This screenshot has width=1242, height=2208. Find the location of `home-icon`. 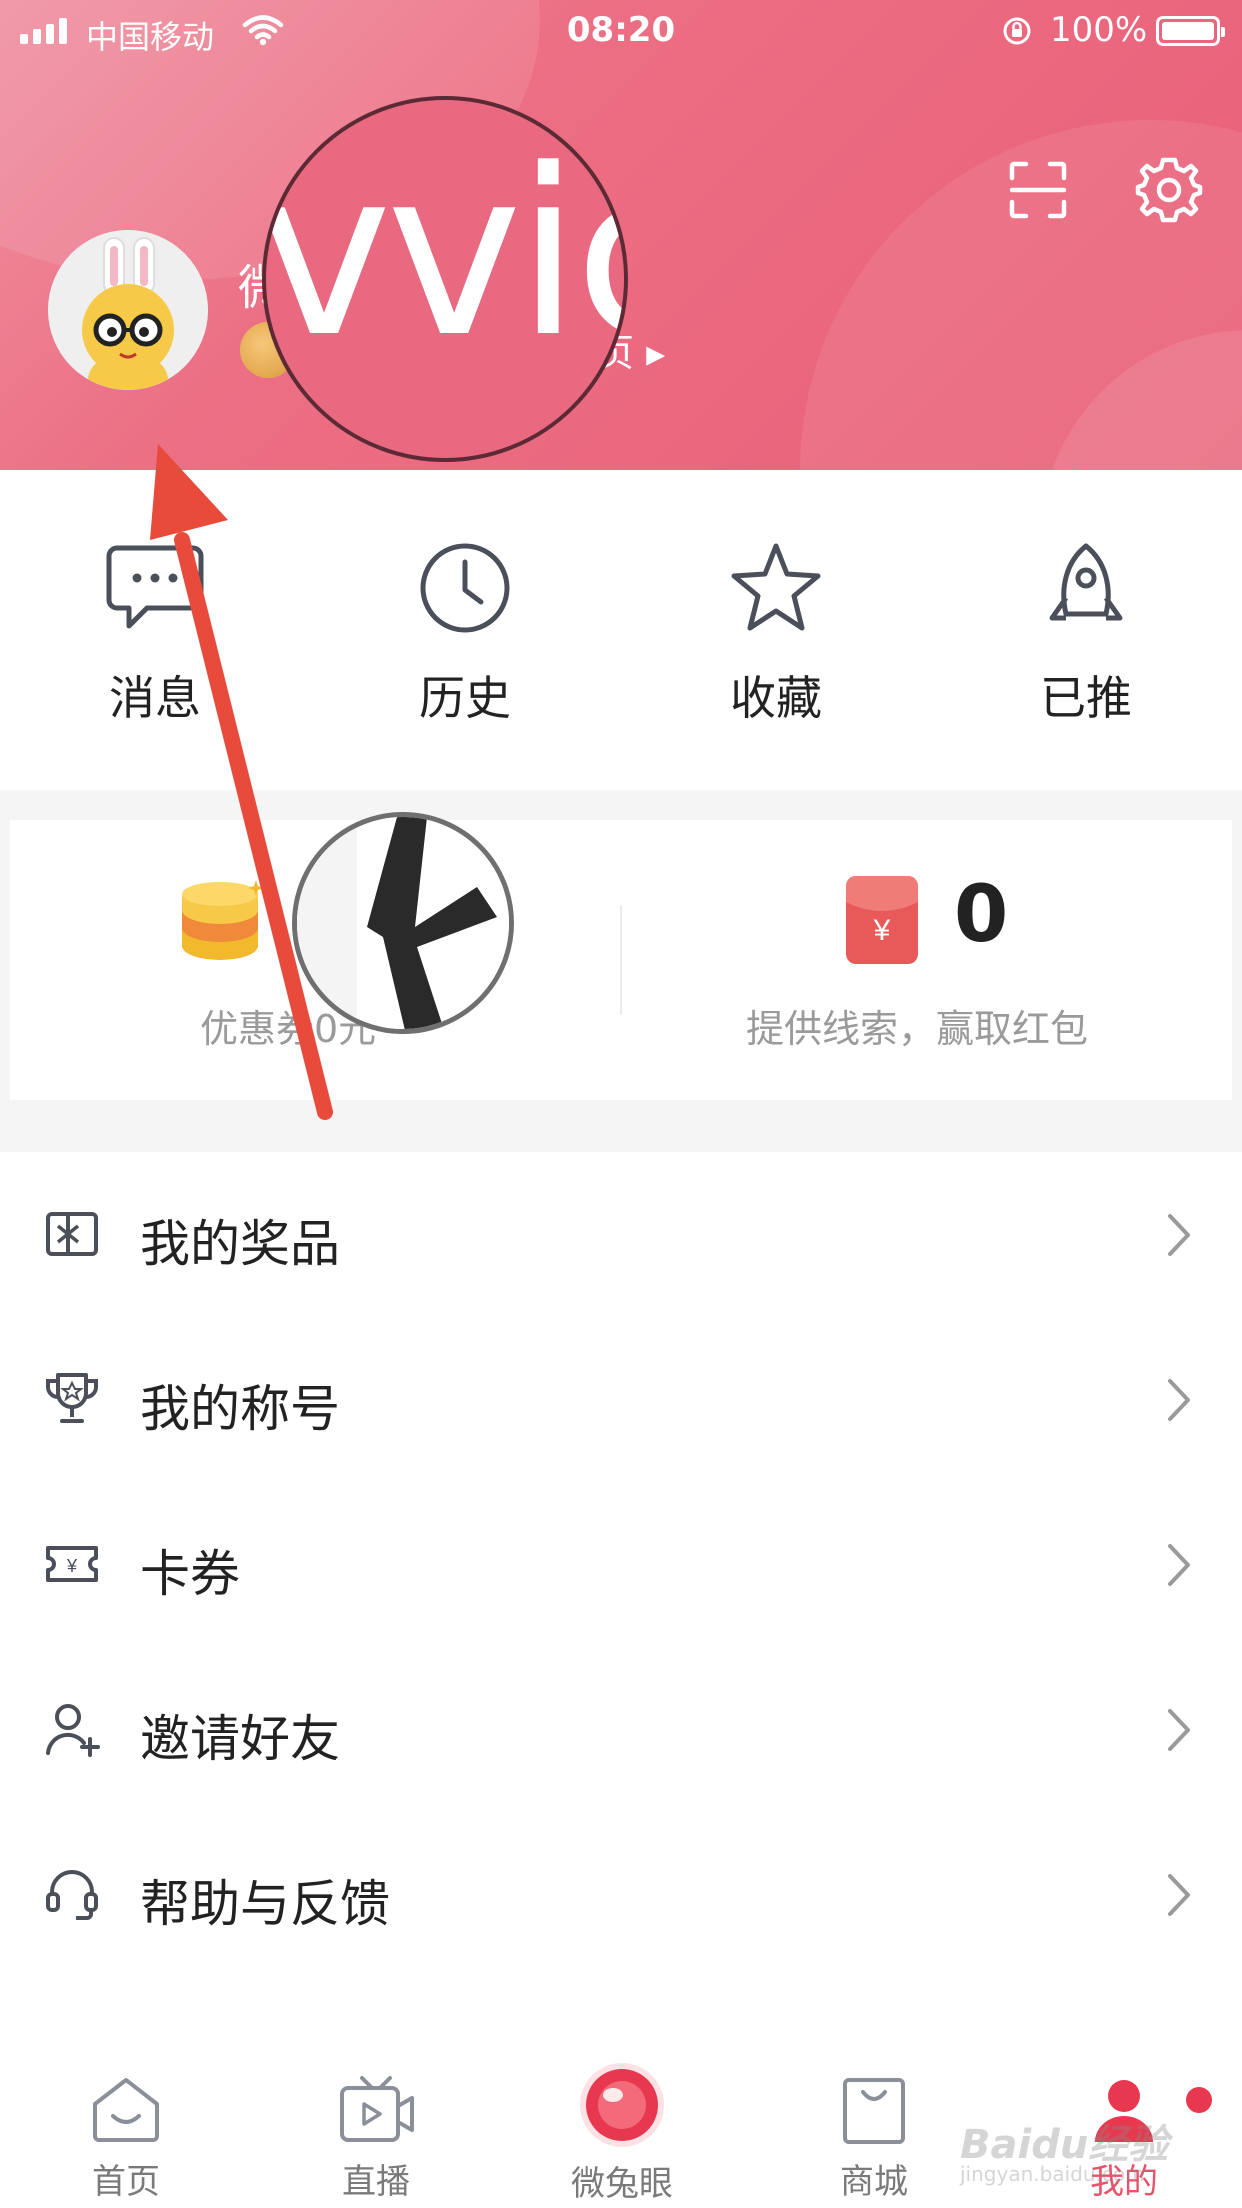

home-icon is located at coordinates (126, 2110).